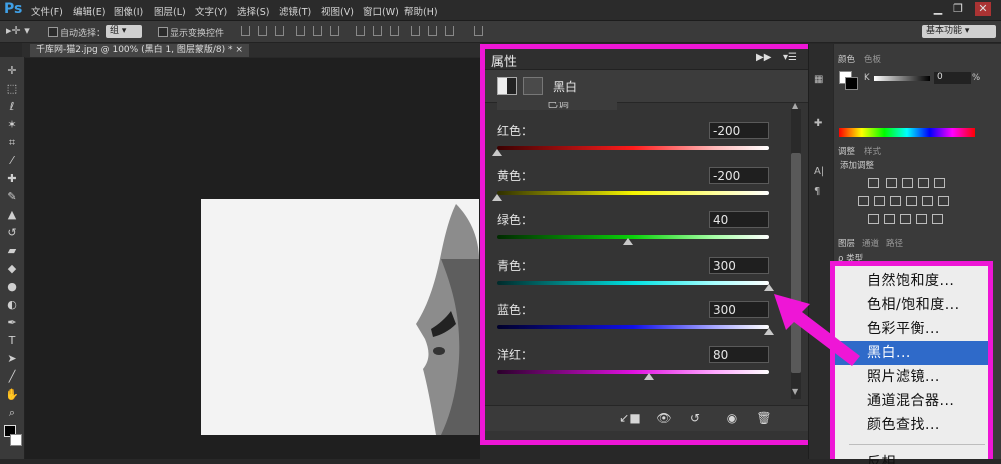 The height and width of the screenshot is (464, 1001). What do you see at coordinates (870, 243) in the screenshot?
I see `tab-channels: 通道` at bounding box center [870, 243].